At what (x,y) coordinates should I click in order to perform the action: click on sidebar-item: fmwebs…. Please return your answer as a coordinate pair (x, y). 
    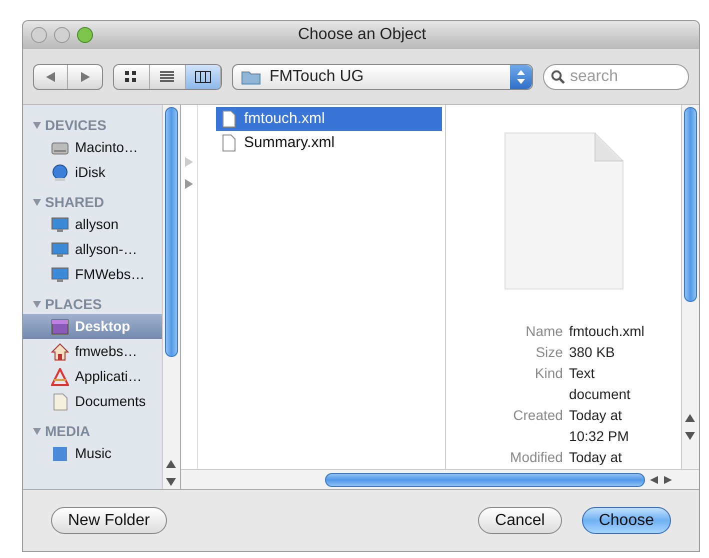
    Looking at the image, I should click on (92, 351).